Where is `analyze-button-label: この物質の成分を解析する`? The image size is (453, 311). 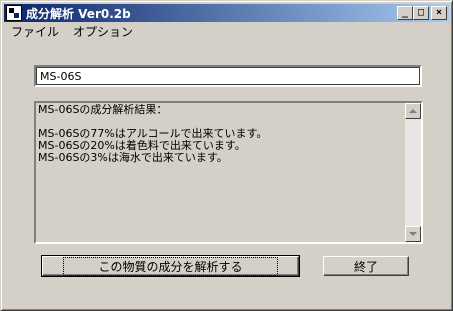 analyze-button-label: この物質の成分を解析する is located at coordinates (170, 266).